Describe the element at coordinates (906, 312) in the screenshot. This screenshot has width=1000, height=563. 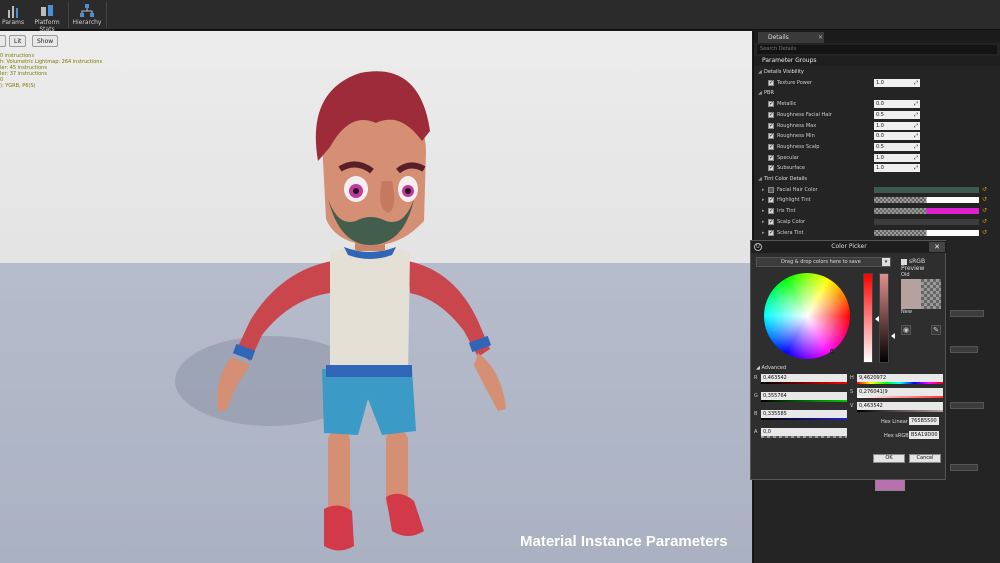
I see `new-color-label: New` at that location.